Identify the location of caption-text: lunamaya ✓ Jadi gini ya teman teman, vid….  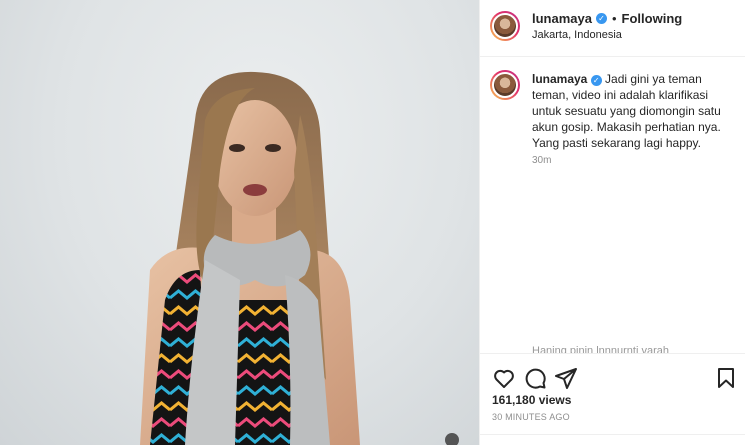
(632, 111).